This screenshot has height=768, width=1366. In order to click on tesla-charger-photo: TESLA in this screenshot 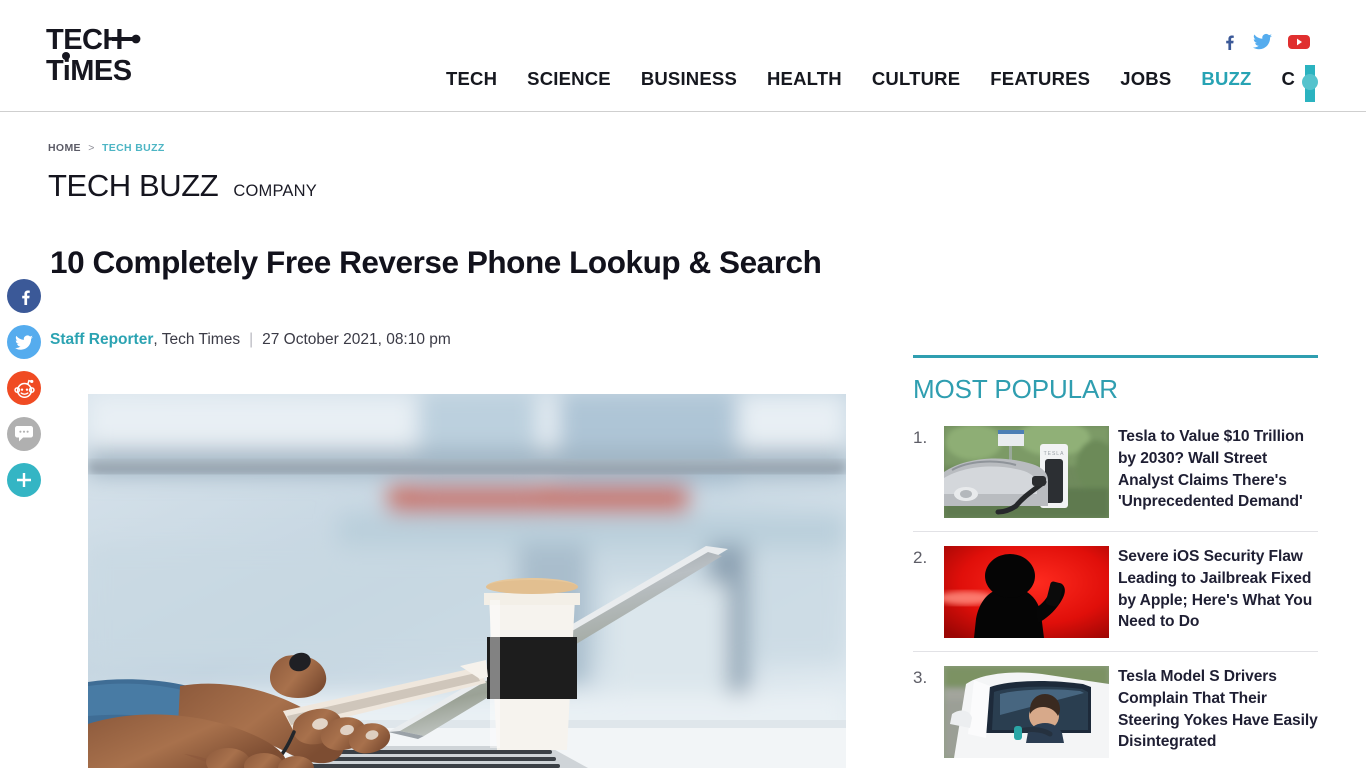, I will do `click(1026, 472)`.